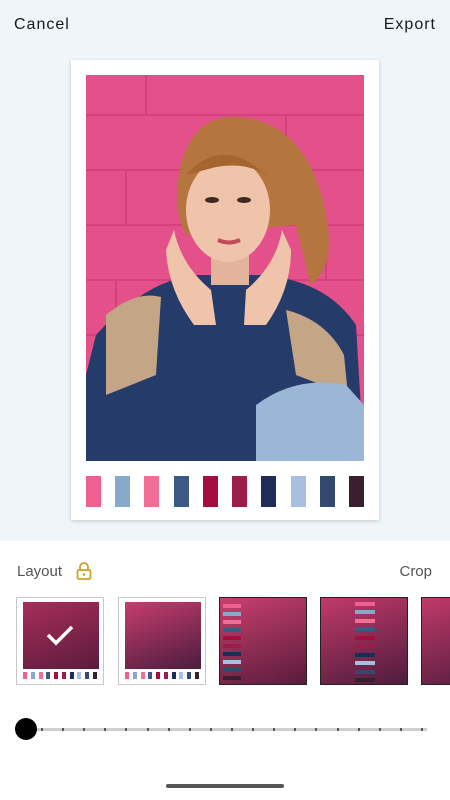  What do you see at coordinates (60, 635) in the screenshot?
I see `checkmark-icon` at bounding box center [60, 635].